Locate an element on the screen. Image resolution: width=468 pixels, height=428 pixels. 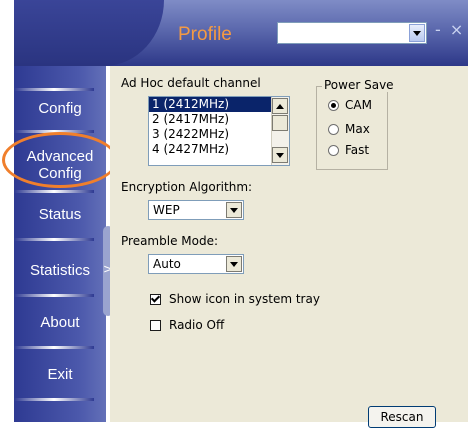
encryption-dropdown-button is located at coordinates (234, 210).